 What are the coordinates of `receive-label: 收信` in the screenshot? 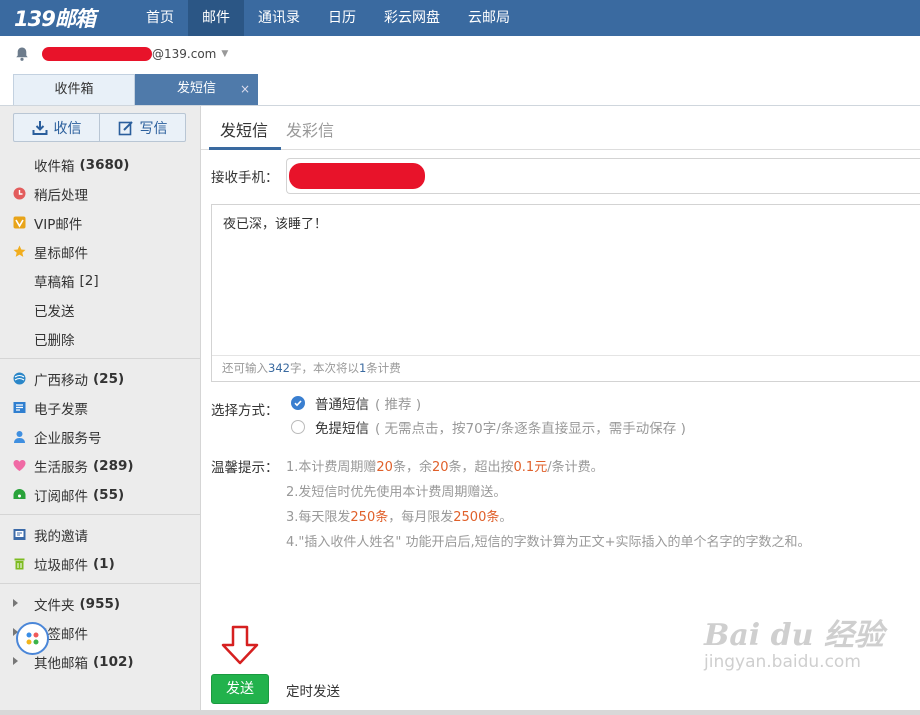 It's located at (67, 128).